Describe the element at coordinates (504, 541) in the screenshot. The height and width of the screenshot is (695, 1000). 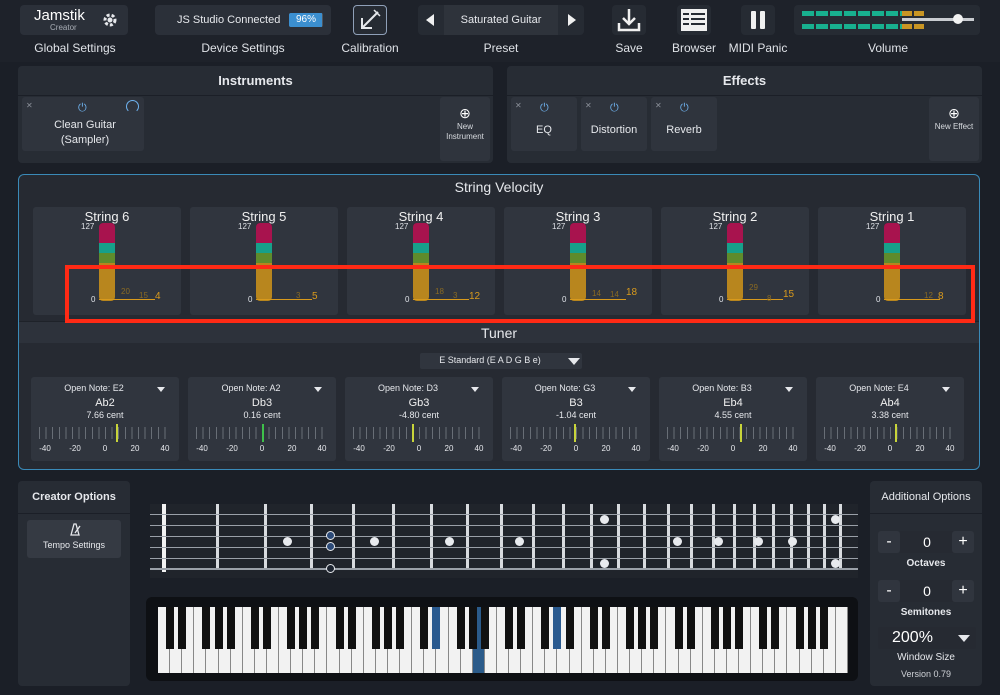
I see `fretboard` at that location.